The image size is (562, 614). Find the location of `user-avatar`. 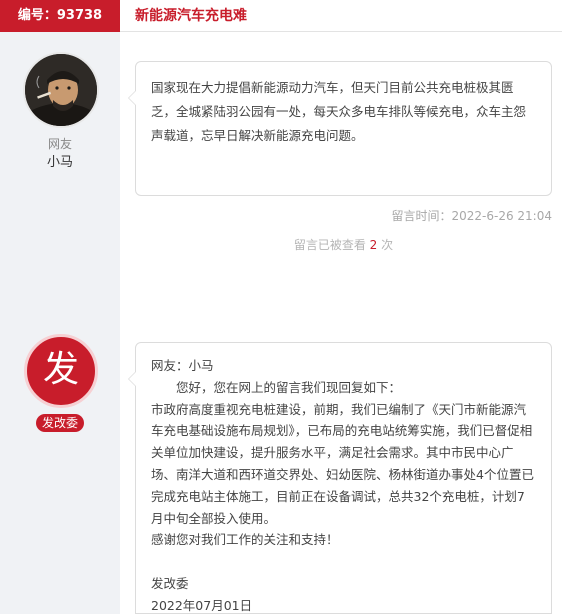

user-avatar is located at coordinates (61, 90).